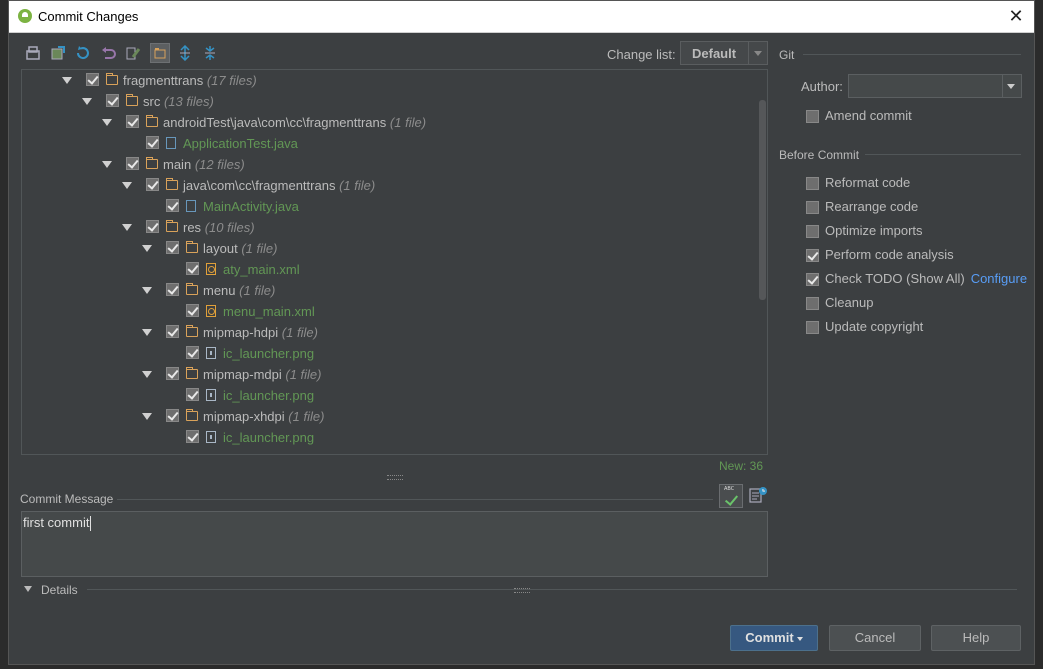 This screenshot has height=669, width=1043. I want to click on group-by-directory-icon, so click(160, 53).